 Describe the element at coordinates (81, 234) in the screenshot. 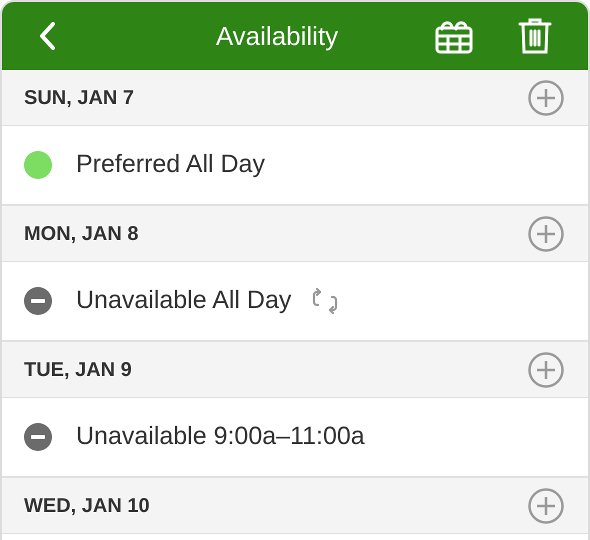

I see `day-label: MON, JAN 8` at that location.